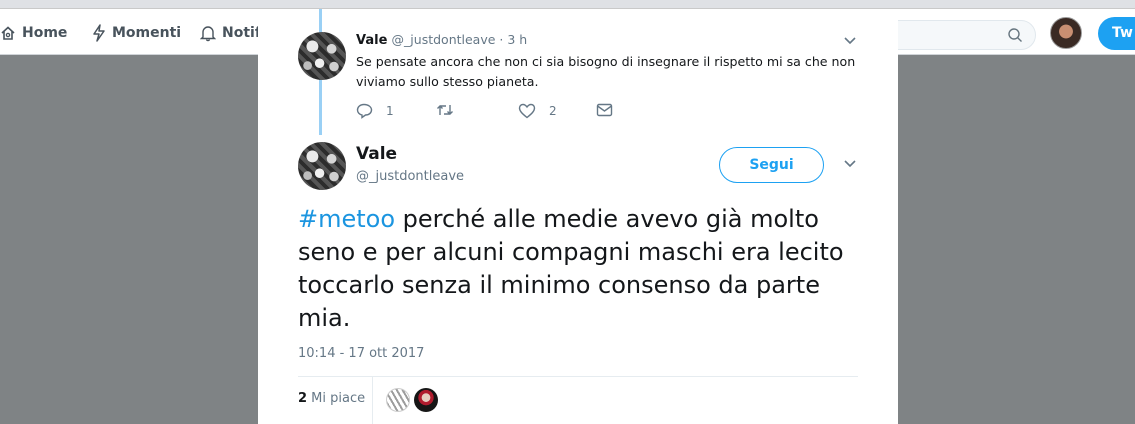 The width and height of the screenshot is (1135, 424). I want to click on tweet-timestamp: 10:14 - 17 ott 2017, so click(361, 353).